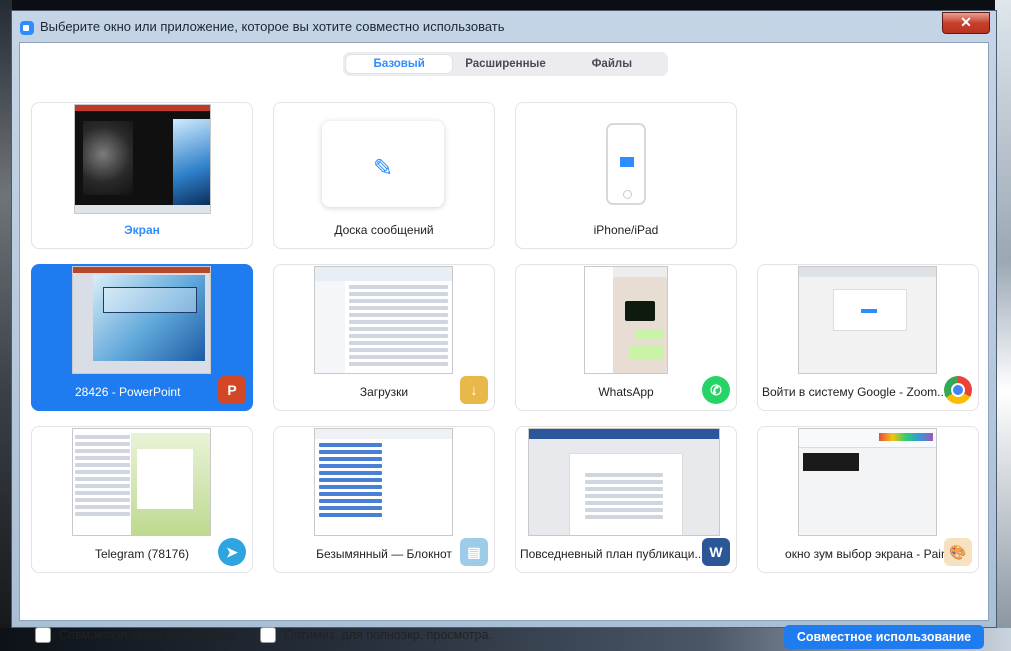 The width and height of the screenshot is (1011, 651). Describe the element at coordinates (1003, 325) in the screenshot. I see `desktop-background-right` at that location.